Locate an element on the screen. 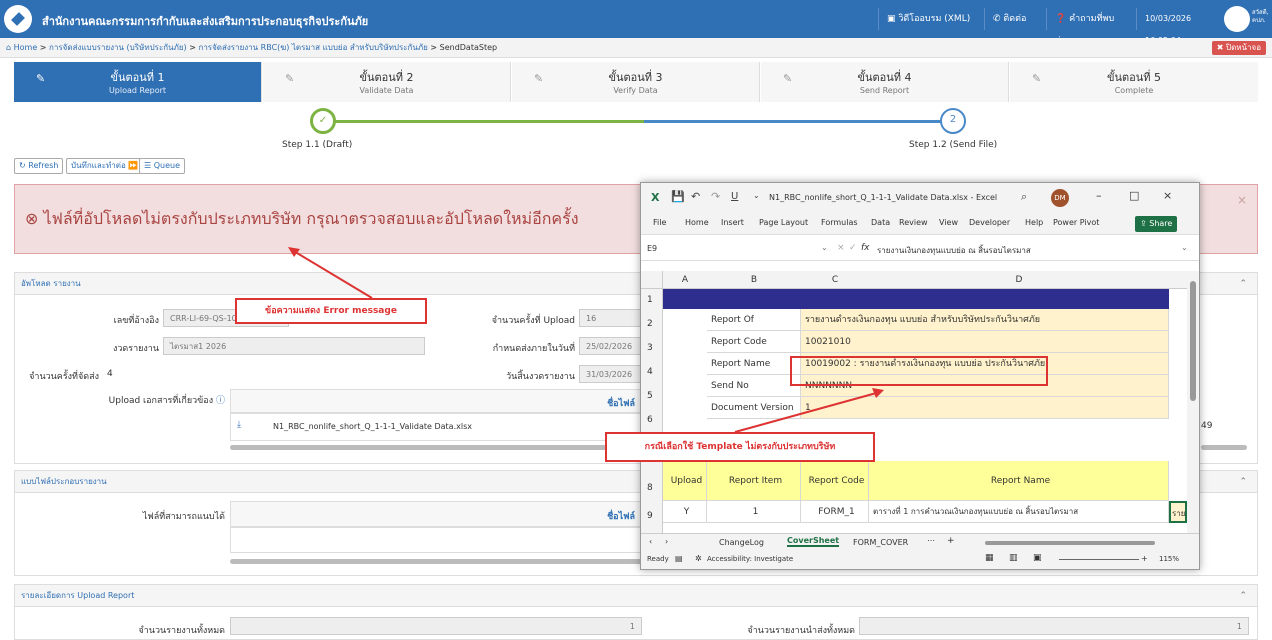  menu-developer: Developer is located at coordinates (989, 222).